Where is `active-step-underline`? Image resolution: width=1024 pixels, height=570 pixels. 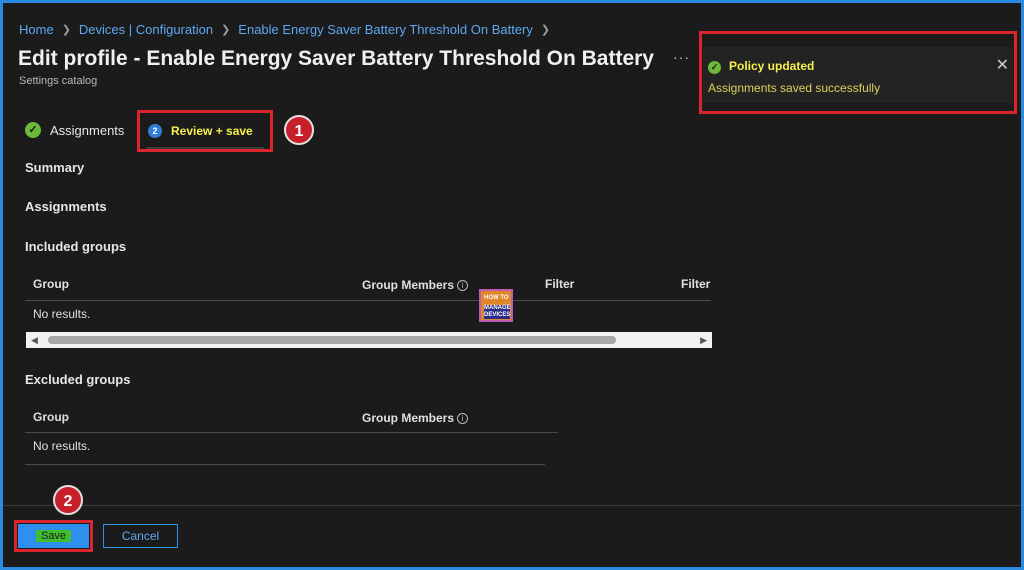
active-step-underline is located at coordinates (205, 148).